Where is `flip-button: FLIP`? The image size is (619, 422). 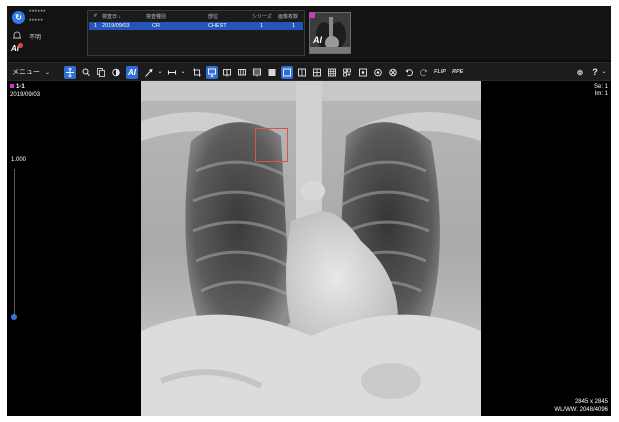 flip-button: FLIP is located at coordinates (440, 72).